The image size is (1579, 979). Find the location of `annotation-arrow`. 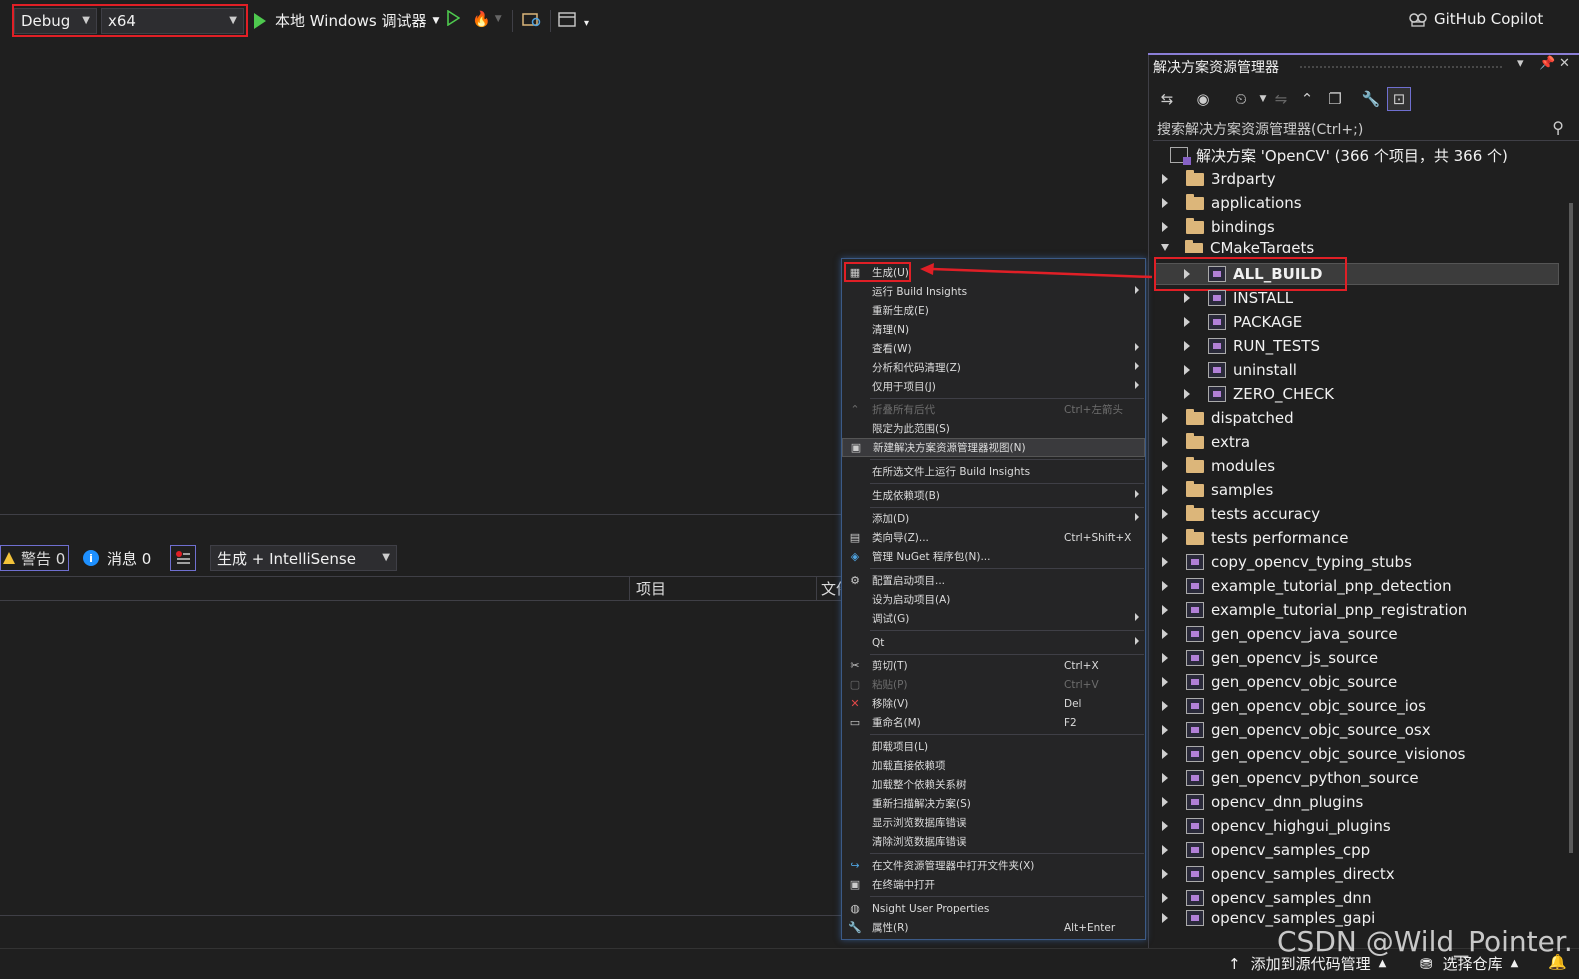

annotation-arrow is located at coordinates (1036, 271).